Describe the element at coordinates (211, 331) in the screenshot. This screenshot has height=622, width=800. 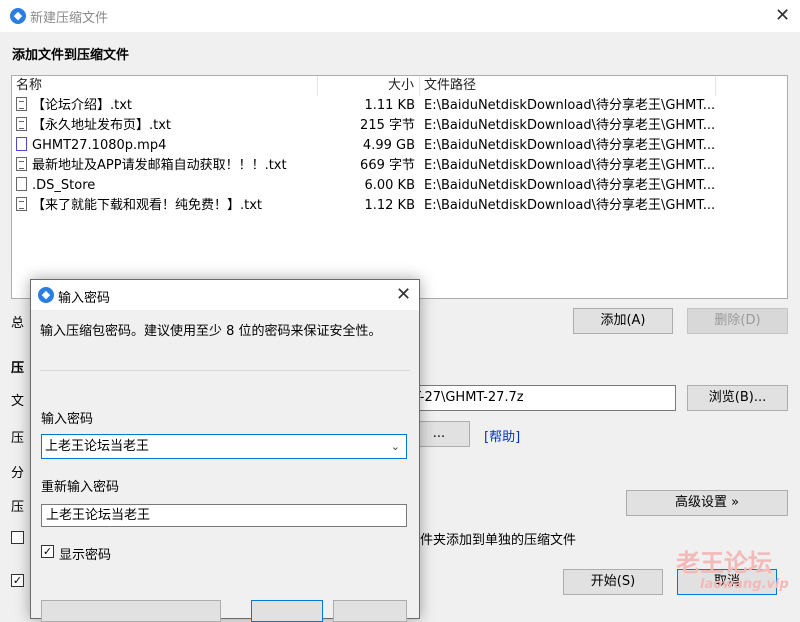
I see `dialog-description: 输入压缩包密码。建议使用至少 8 位的密码来保证安全性。` at that location.